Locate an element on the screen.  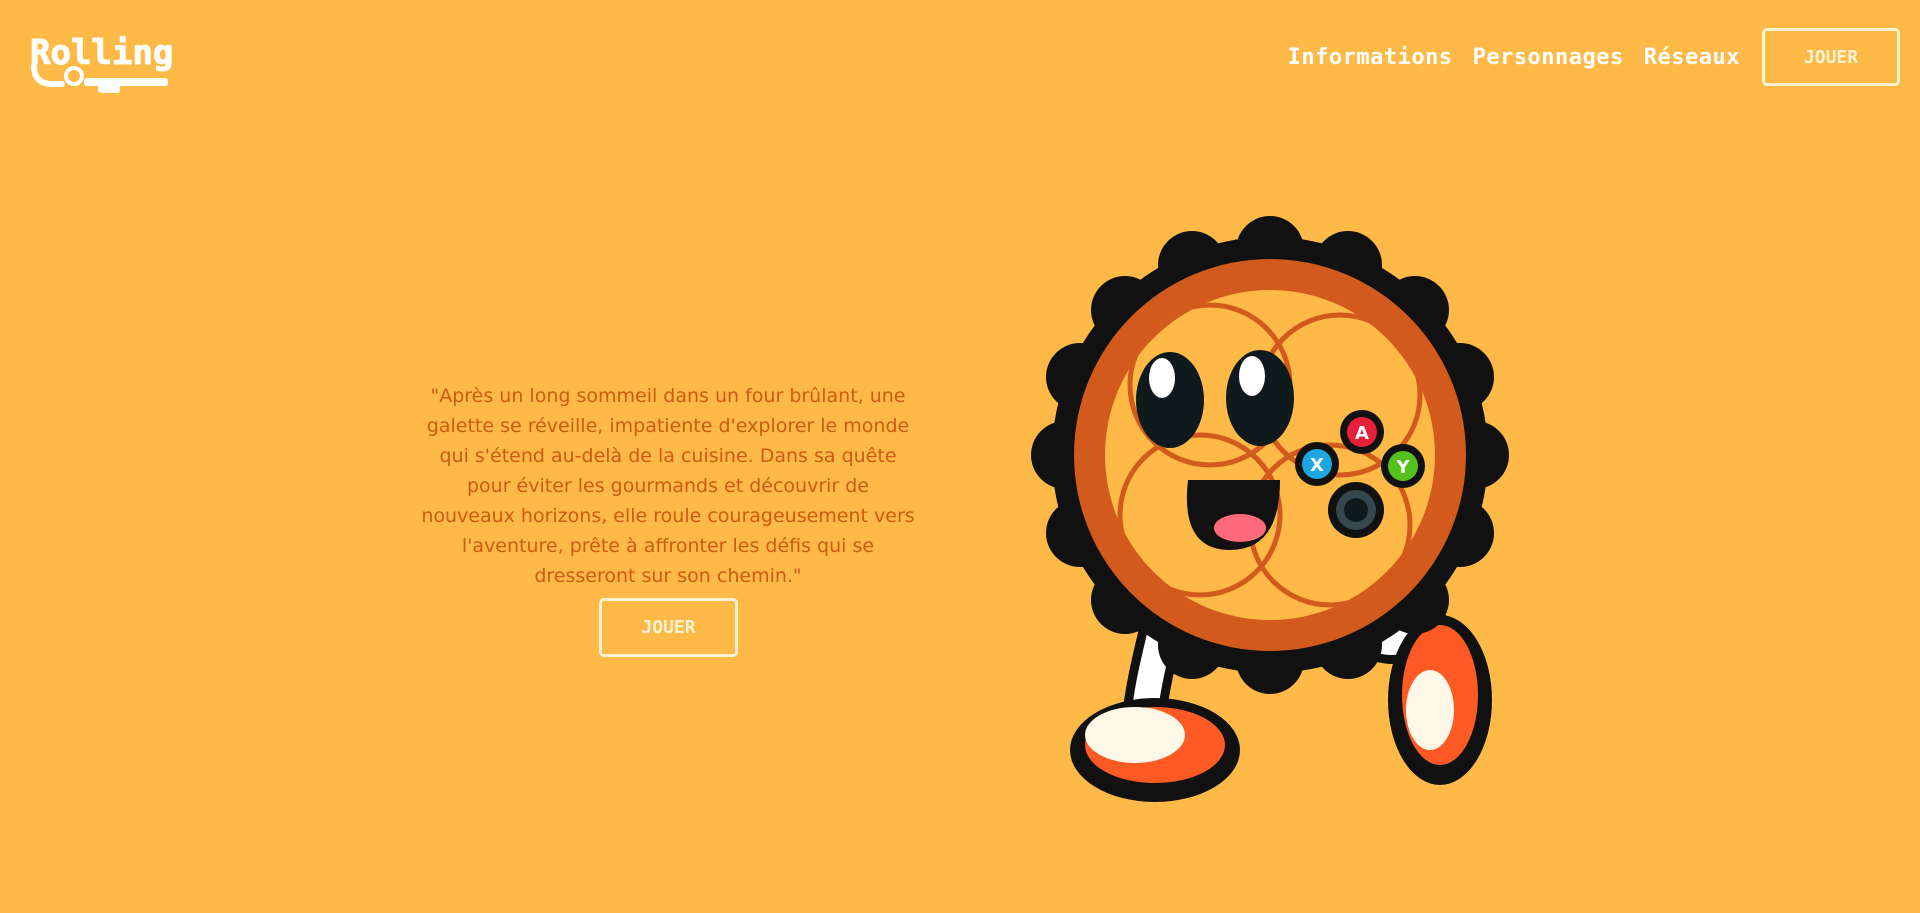
header-play-button: JOUER is located at coordinates (1831, 57).